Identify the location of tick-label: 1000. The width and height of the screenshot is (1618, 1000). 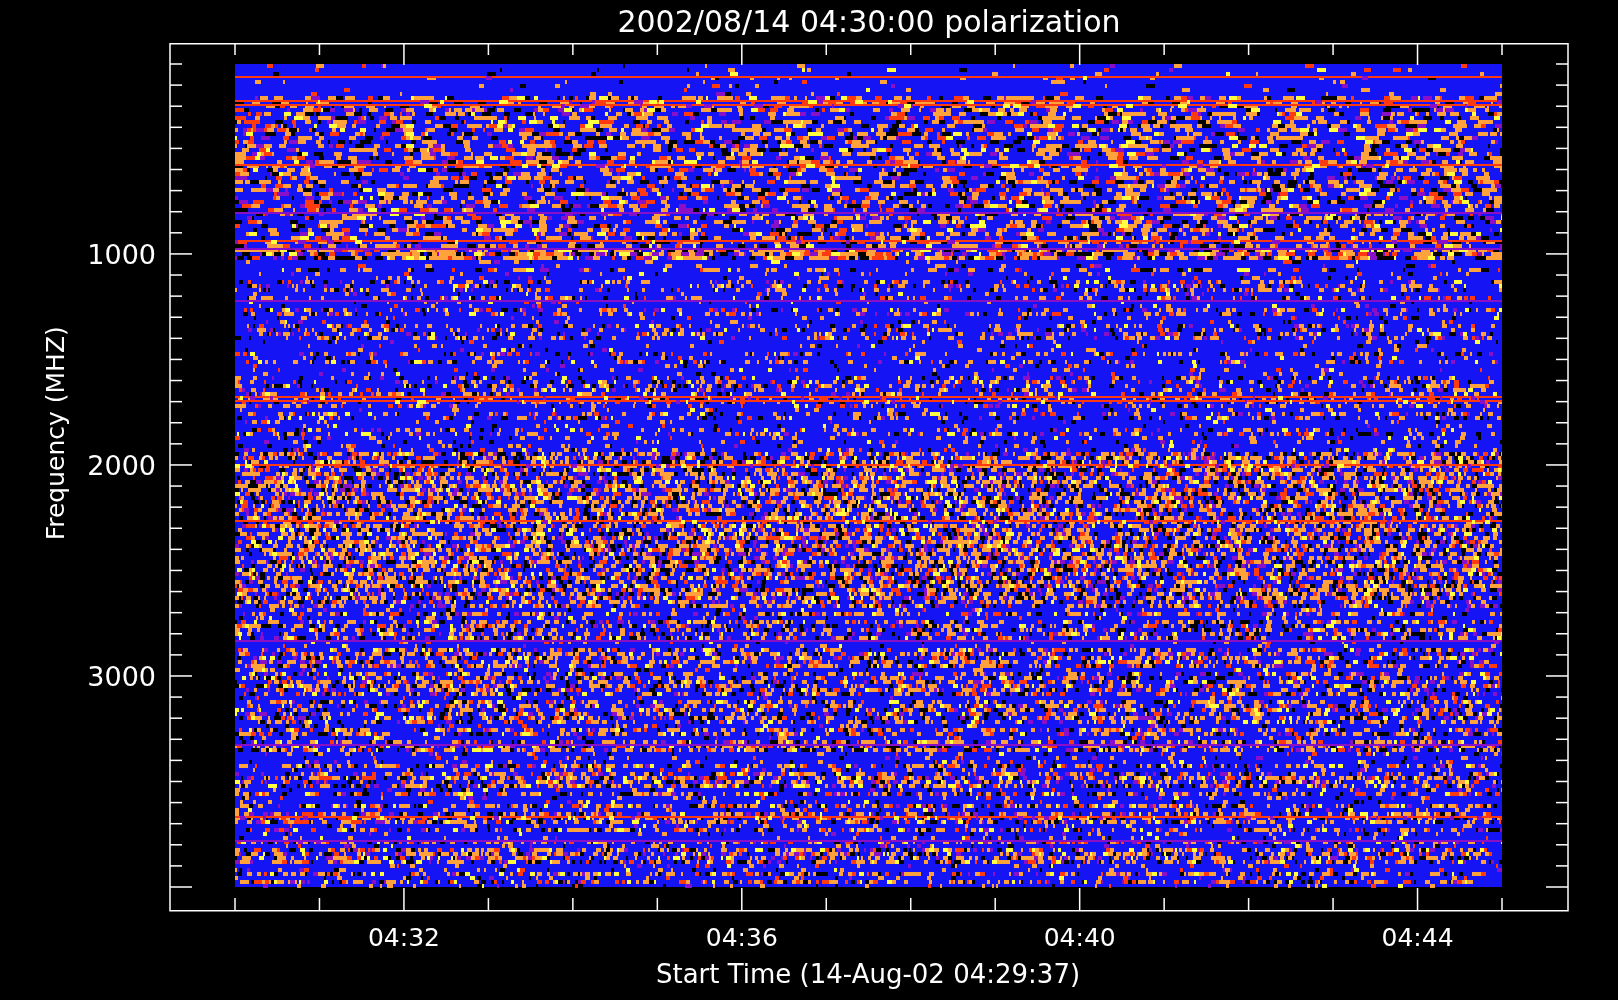
(121, 254).